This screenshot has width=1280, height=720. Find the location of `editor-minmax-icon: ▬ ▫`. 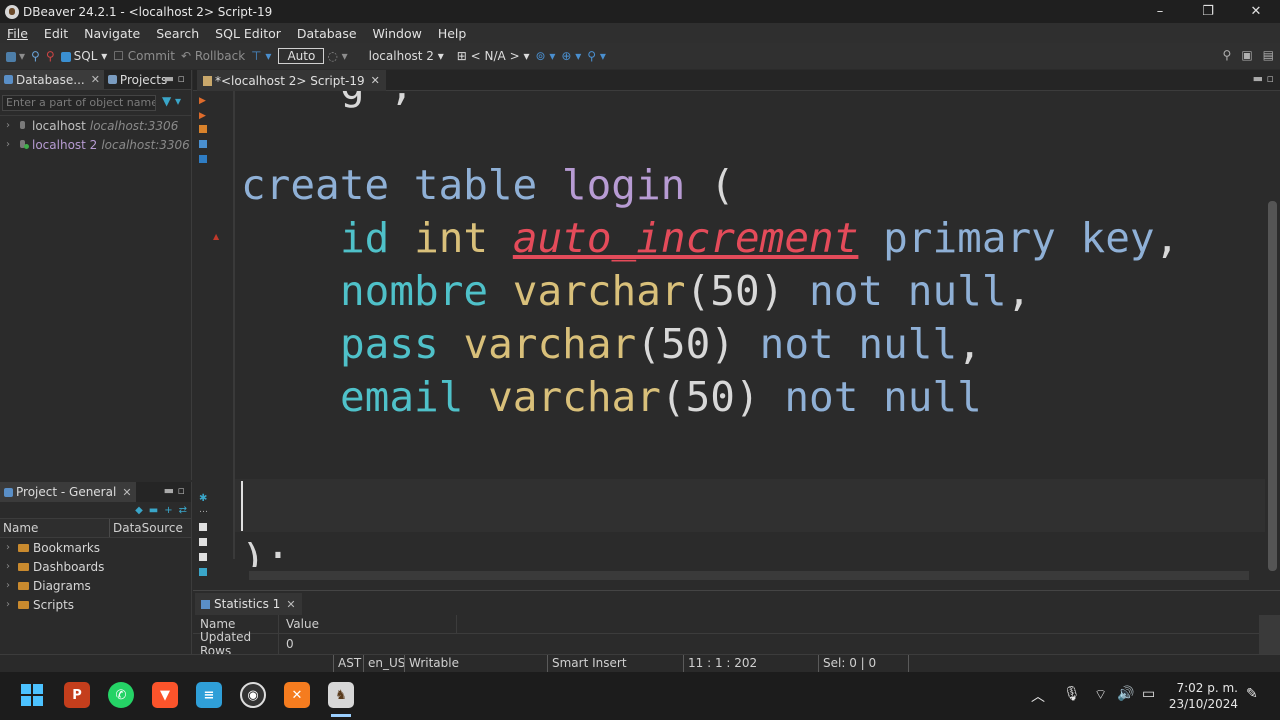

editor-minmax-icon: ▬ ▫ is located at coordinates (1263, 78).